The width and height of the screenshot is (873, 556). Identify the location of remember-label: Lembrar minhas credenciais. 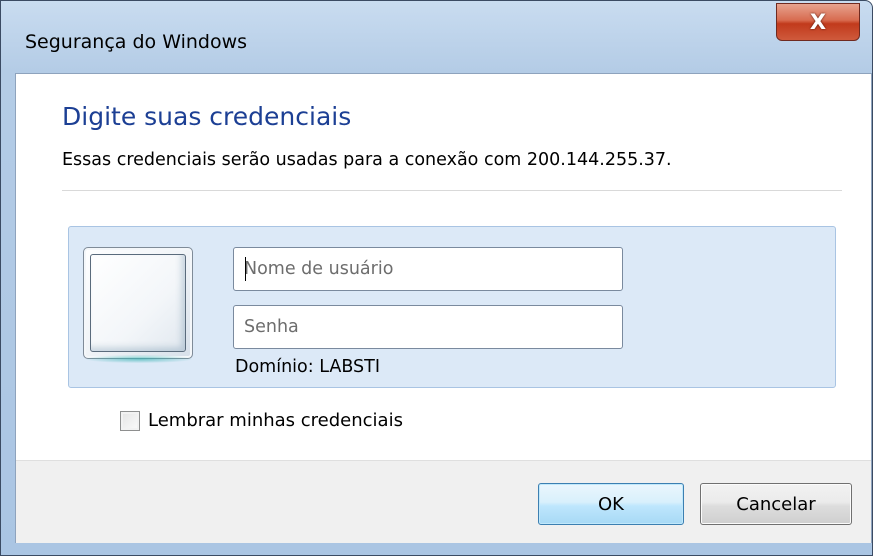
(275, 420).